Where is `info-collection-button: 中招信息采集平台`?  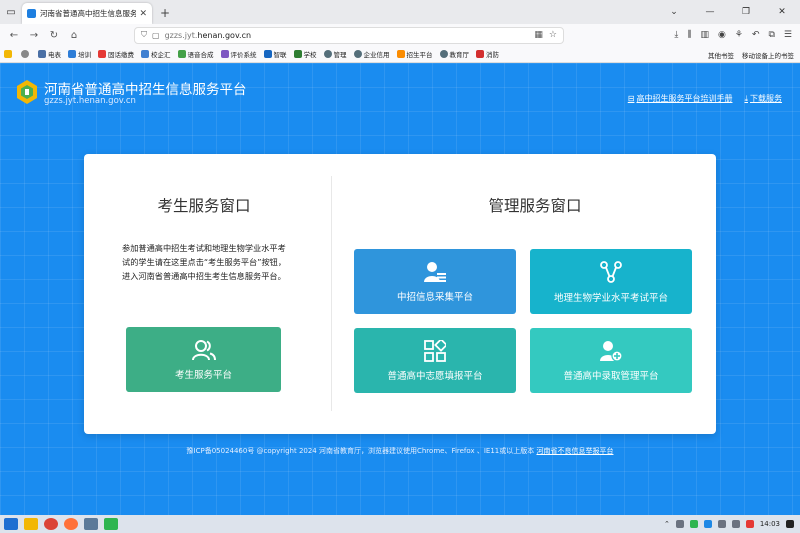 info-collection-button: 中招信息采集平台 is located at coordinates (435, 281).